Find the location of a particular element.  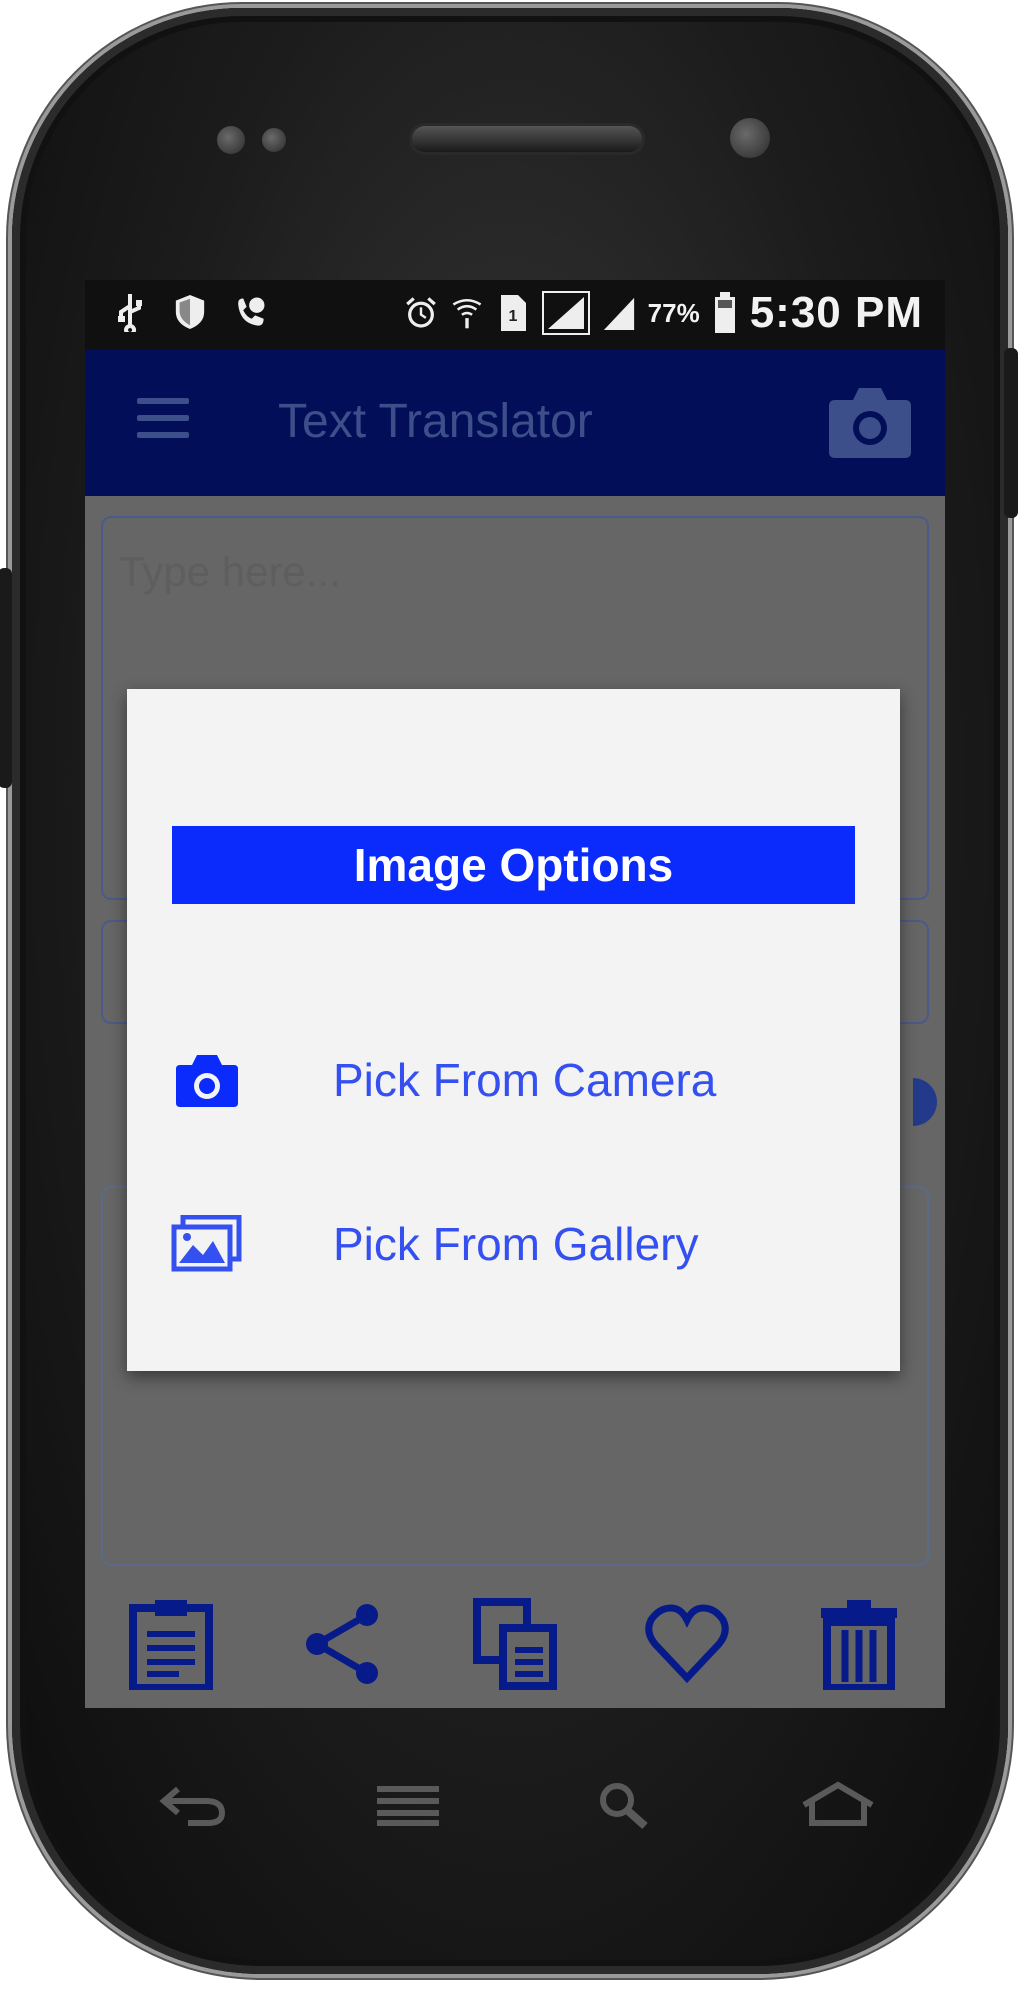

earpiece-speaker is located at coordinates (527, 139).